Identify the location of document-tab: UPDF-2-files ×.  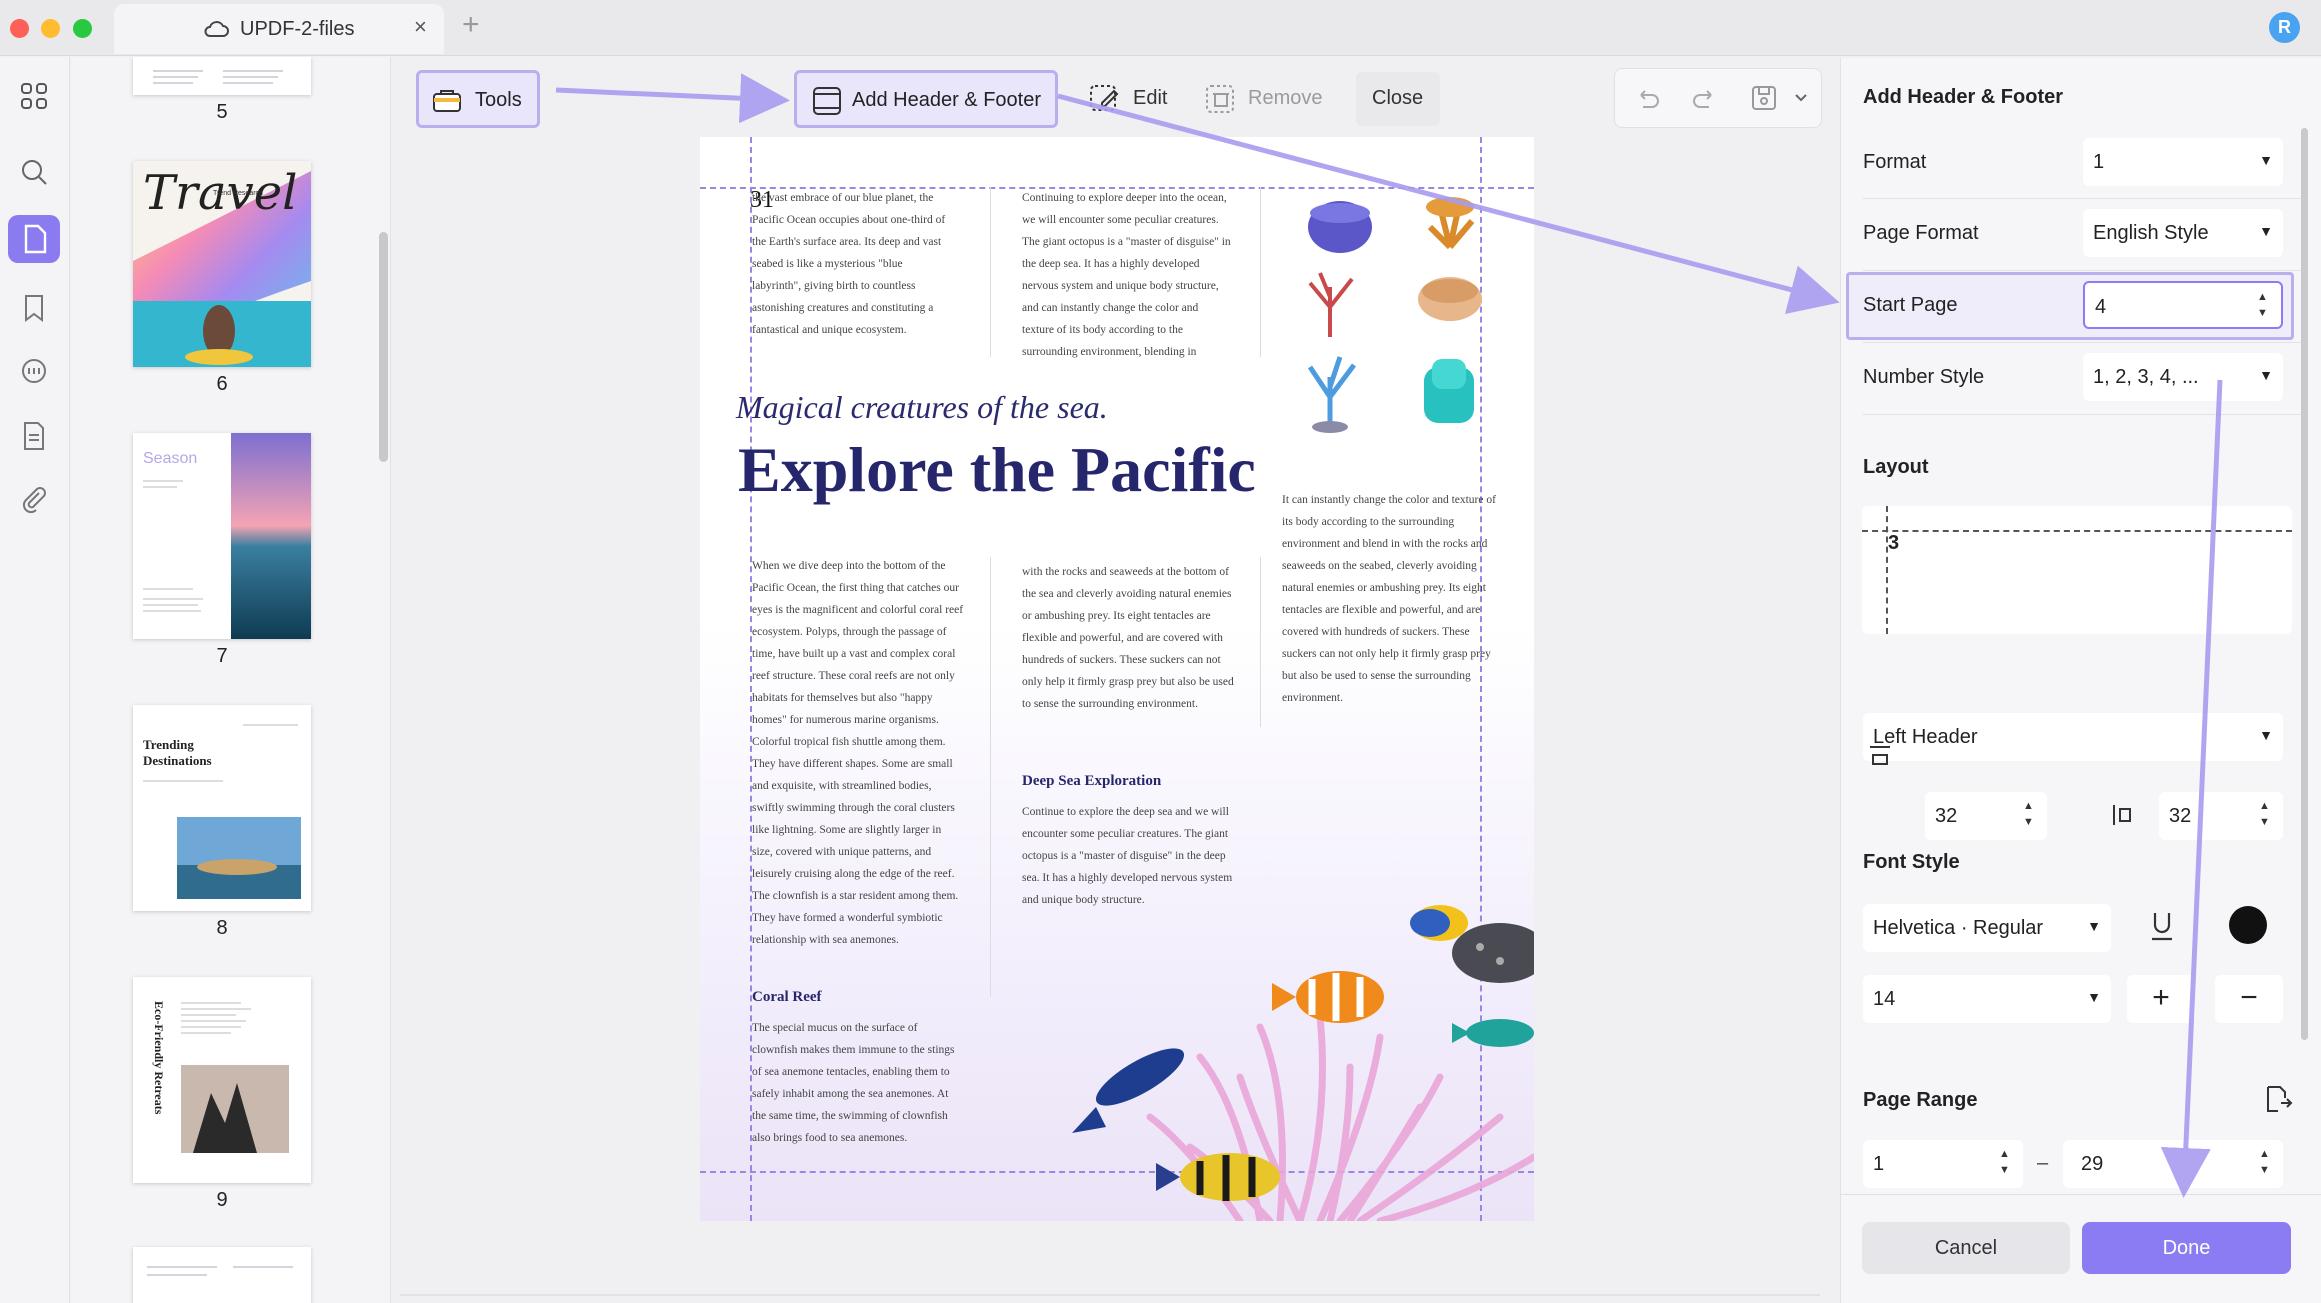
(279, 29).